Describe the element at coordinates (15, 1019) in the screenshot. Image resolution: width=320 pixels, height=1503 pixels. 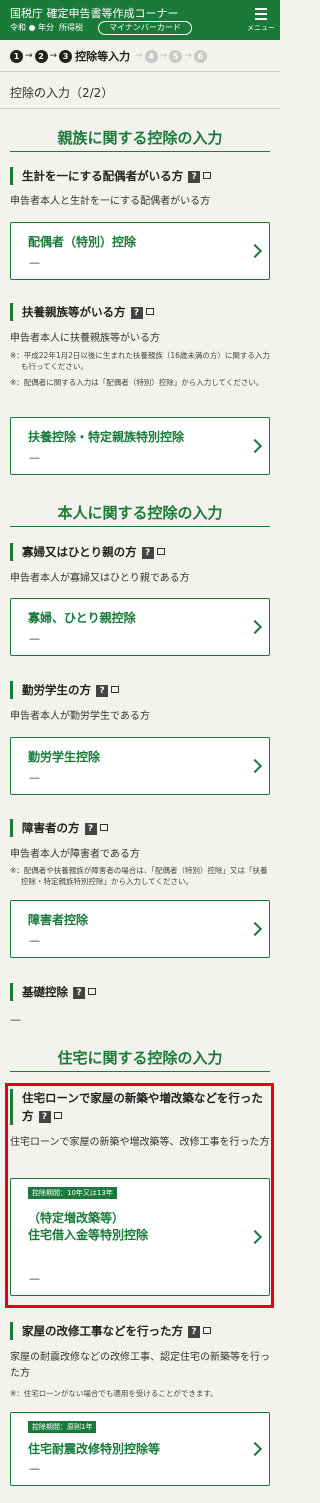
I see `basic-deduction-value: —` at that location.